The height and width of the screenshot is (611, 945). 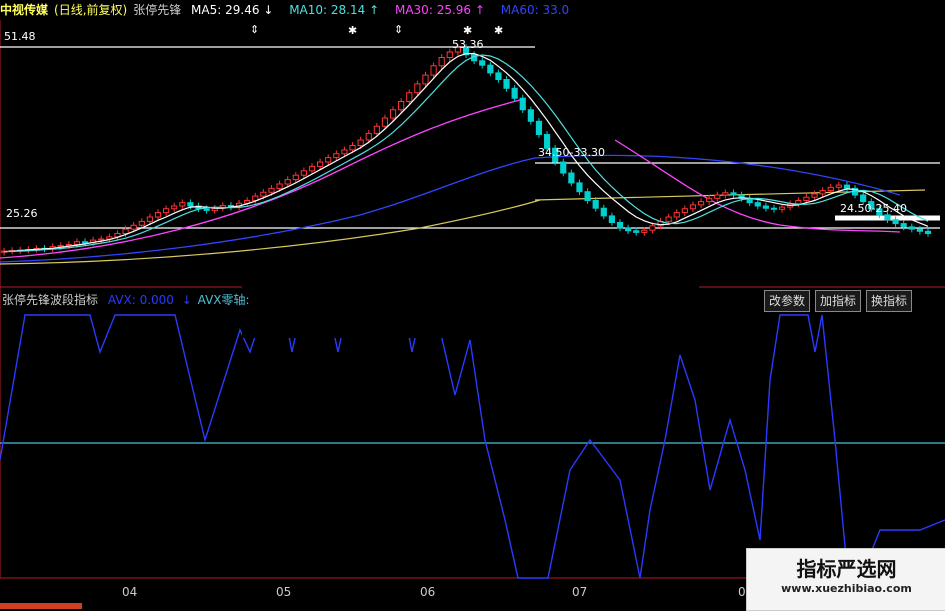 I want to click on x-tick: 07, so click(x=579, y=592).